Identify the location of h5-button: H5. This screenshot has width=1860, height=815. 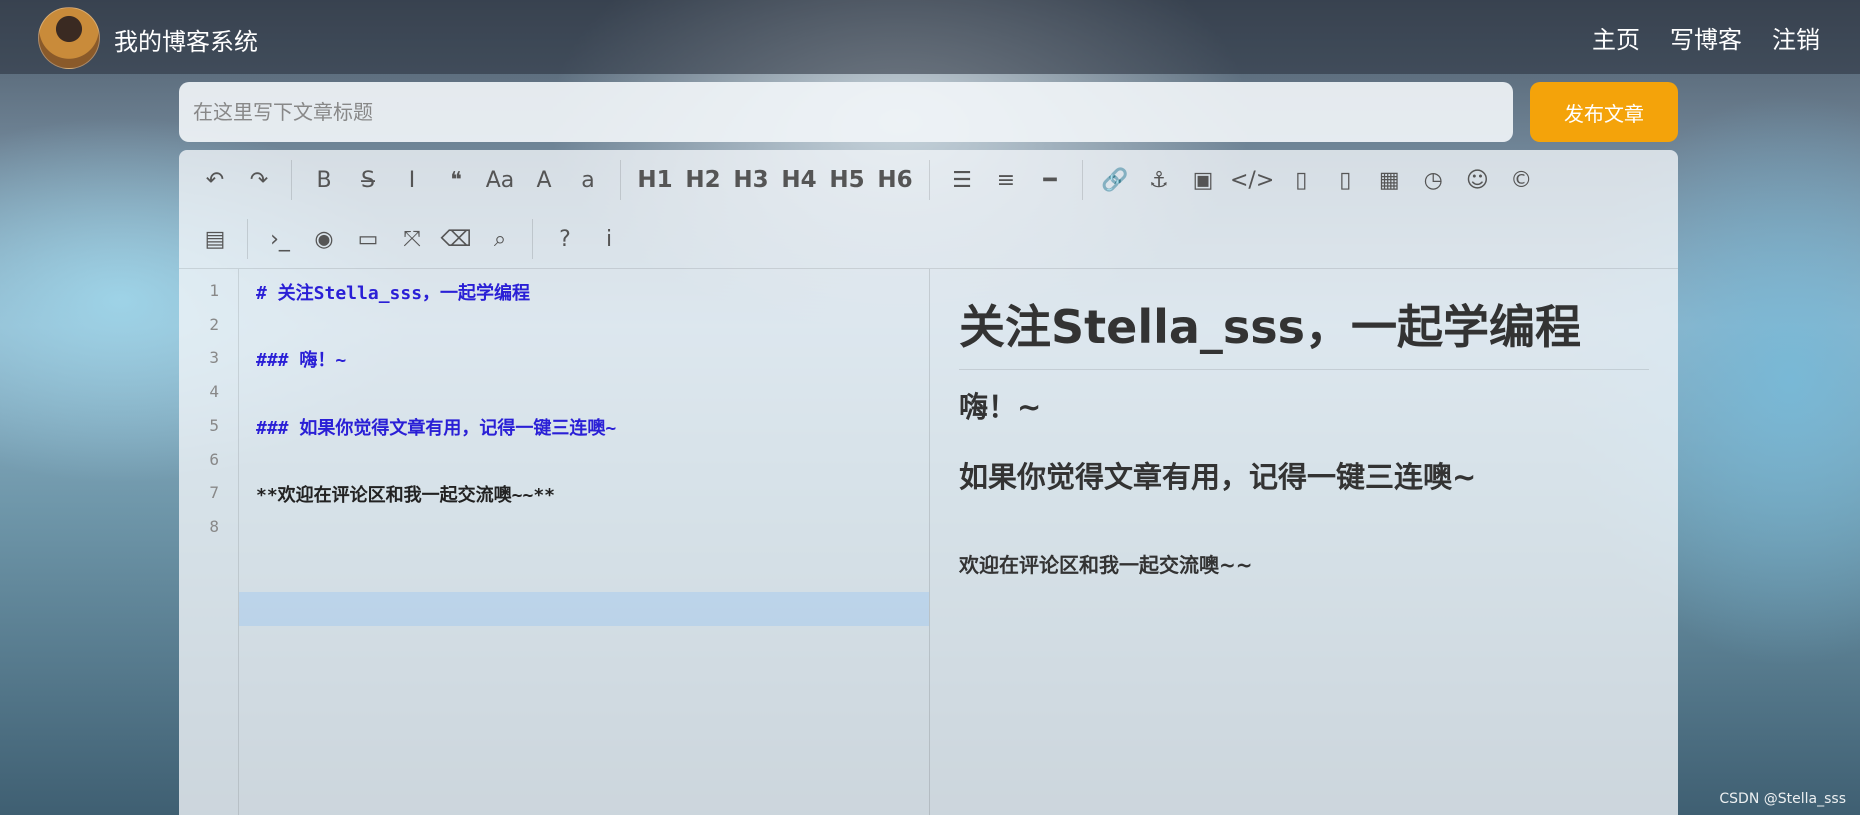
(847, 180).